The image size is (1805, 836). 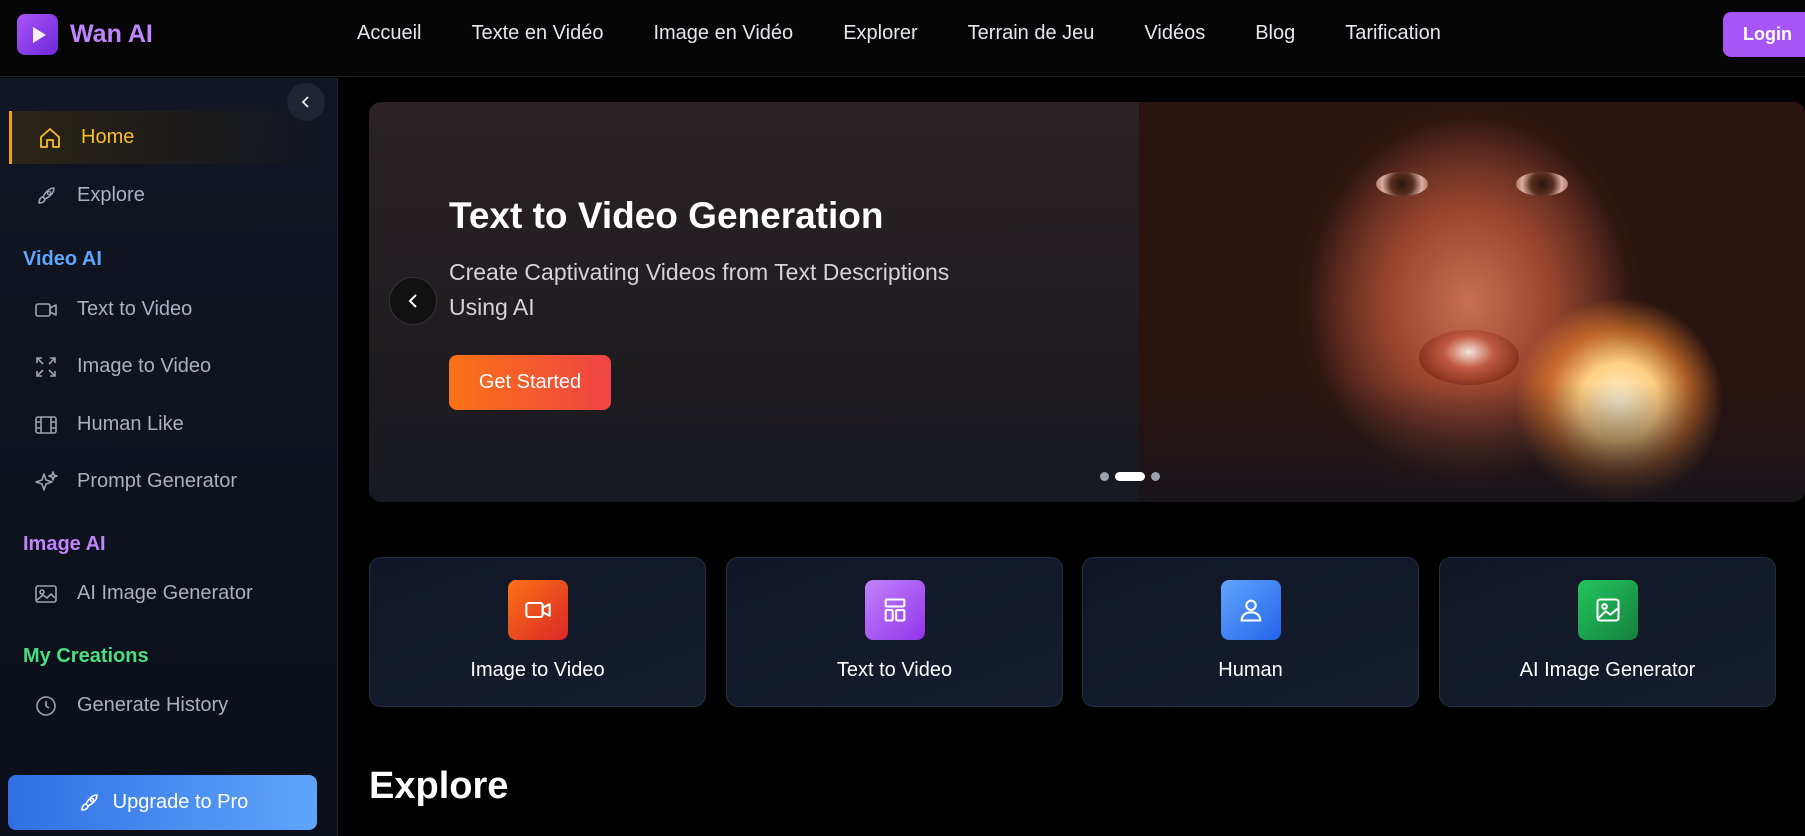 What do you see at coordinates (1472, 442) in the screenshot?
I see `hero-image-fade` at bounding box center [1472, 442].